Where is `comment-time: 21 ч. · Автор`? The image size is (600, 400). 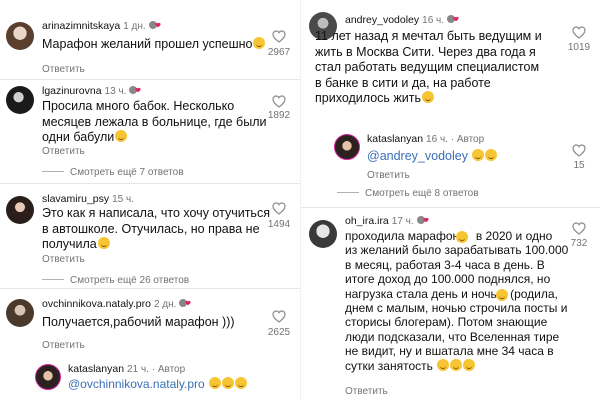
comment-time: 21 ч. · Автор is located at coordinates (156, 369).